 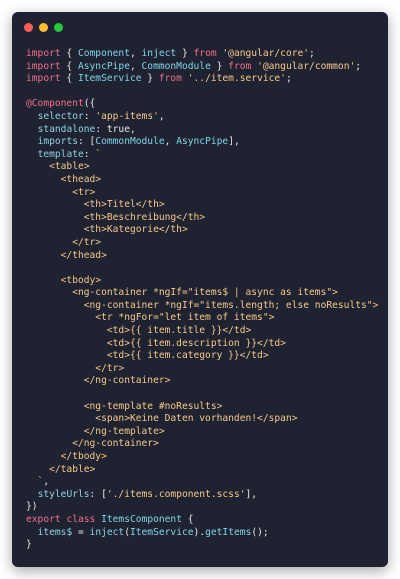 What do you see at coordinates (95, 431) in the screenshot?
I see `code-token: </ng-template>` at bounding box center [95, 431].